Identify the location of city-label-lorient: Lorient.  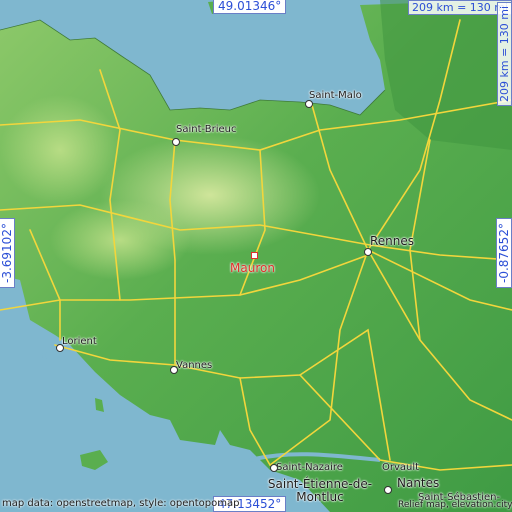
(79, 341).